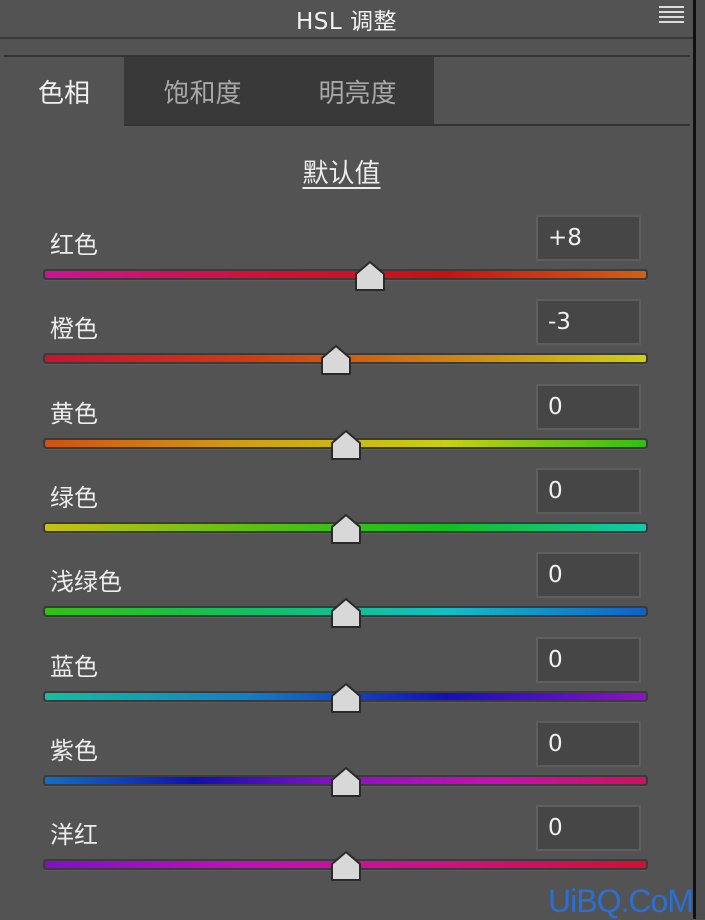 The height and width of the screenshot is (920, 705). What do you see at coordinates (346, 847) in the screenshot?
I see `slider-row-magenta: 洋红 0` at bounding box center [346, 847].